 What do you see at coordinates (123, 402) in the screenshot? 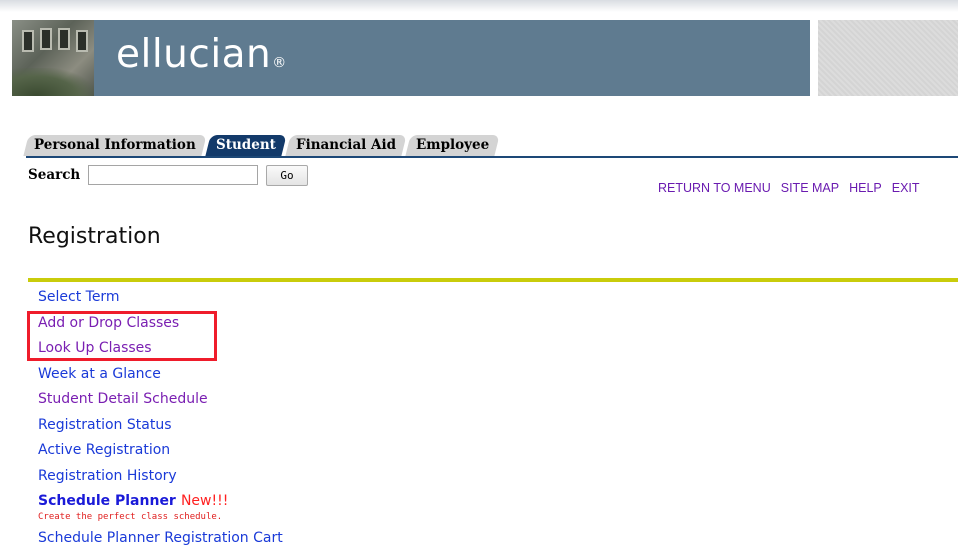
I see `student-detail-schedule-link: Student Detail Schedule` at bounding box center [123, 402].